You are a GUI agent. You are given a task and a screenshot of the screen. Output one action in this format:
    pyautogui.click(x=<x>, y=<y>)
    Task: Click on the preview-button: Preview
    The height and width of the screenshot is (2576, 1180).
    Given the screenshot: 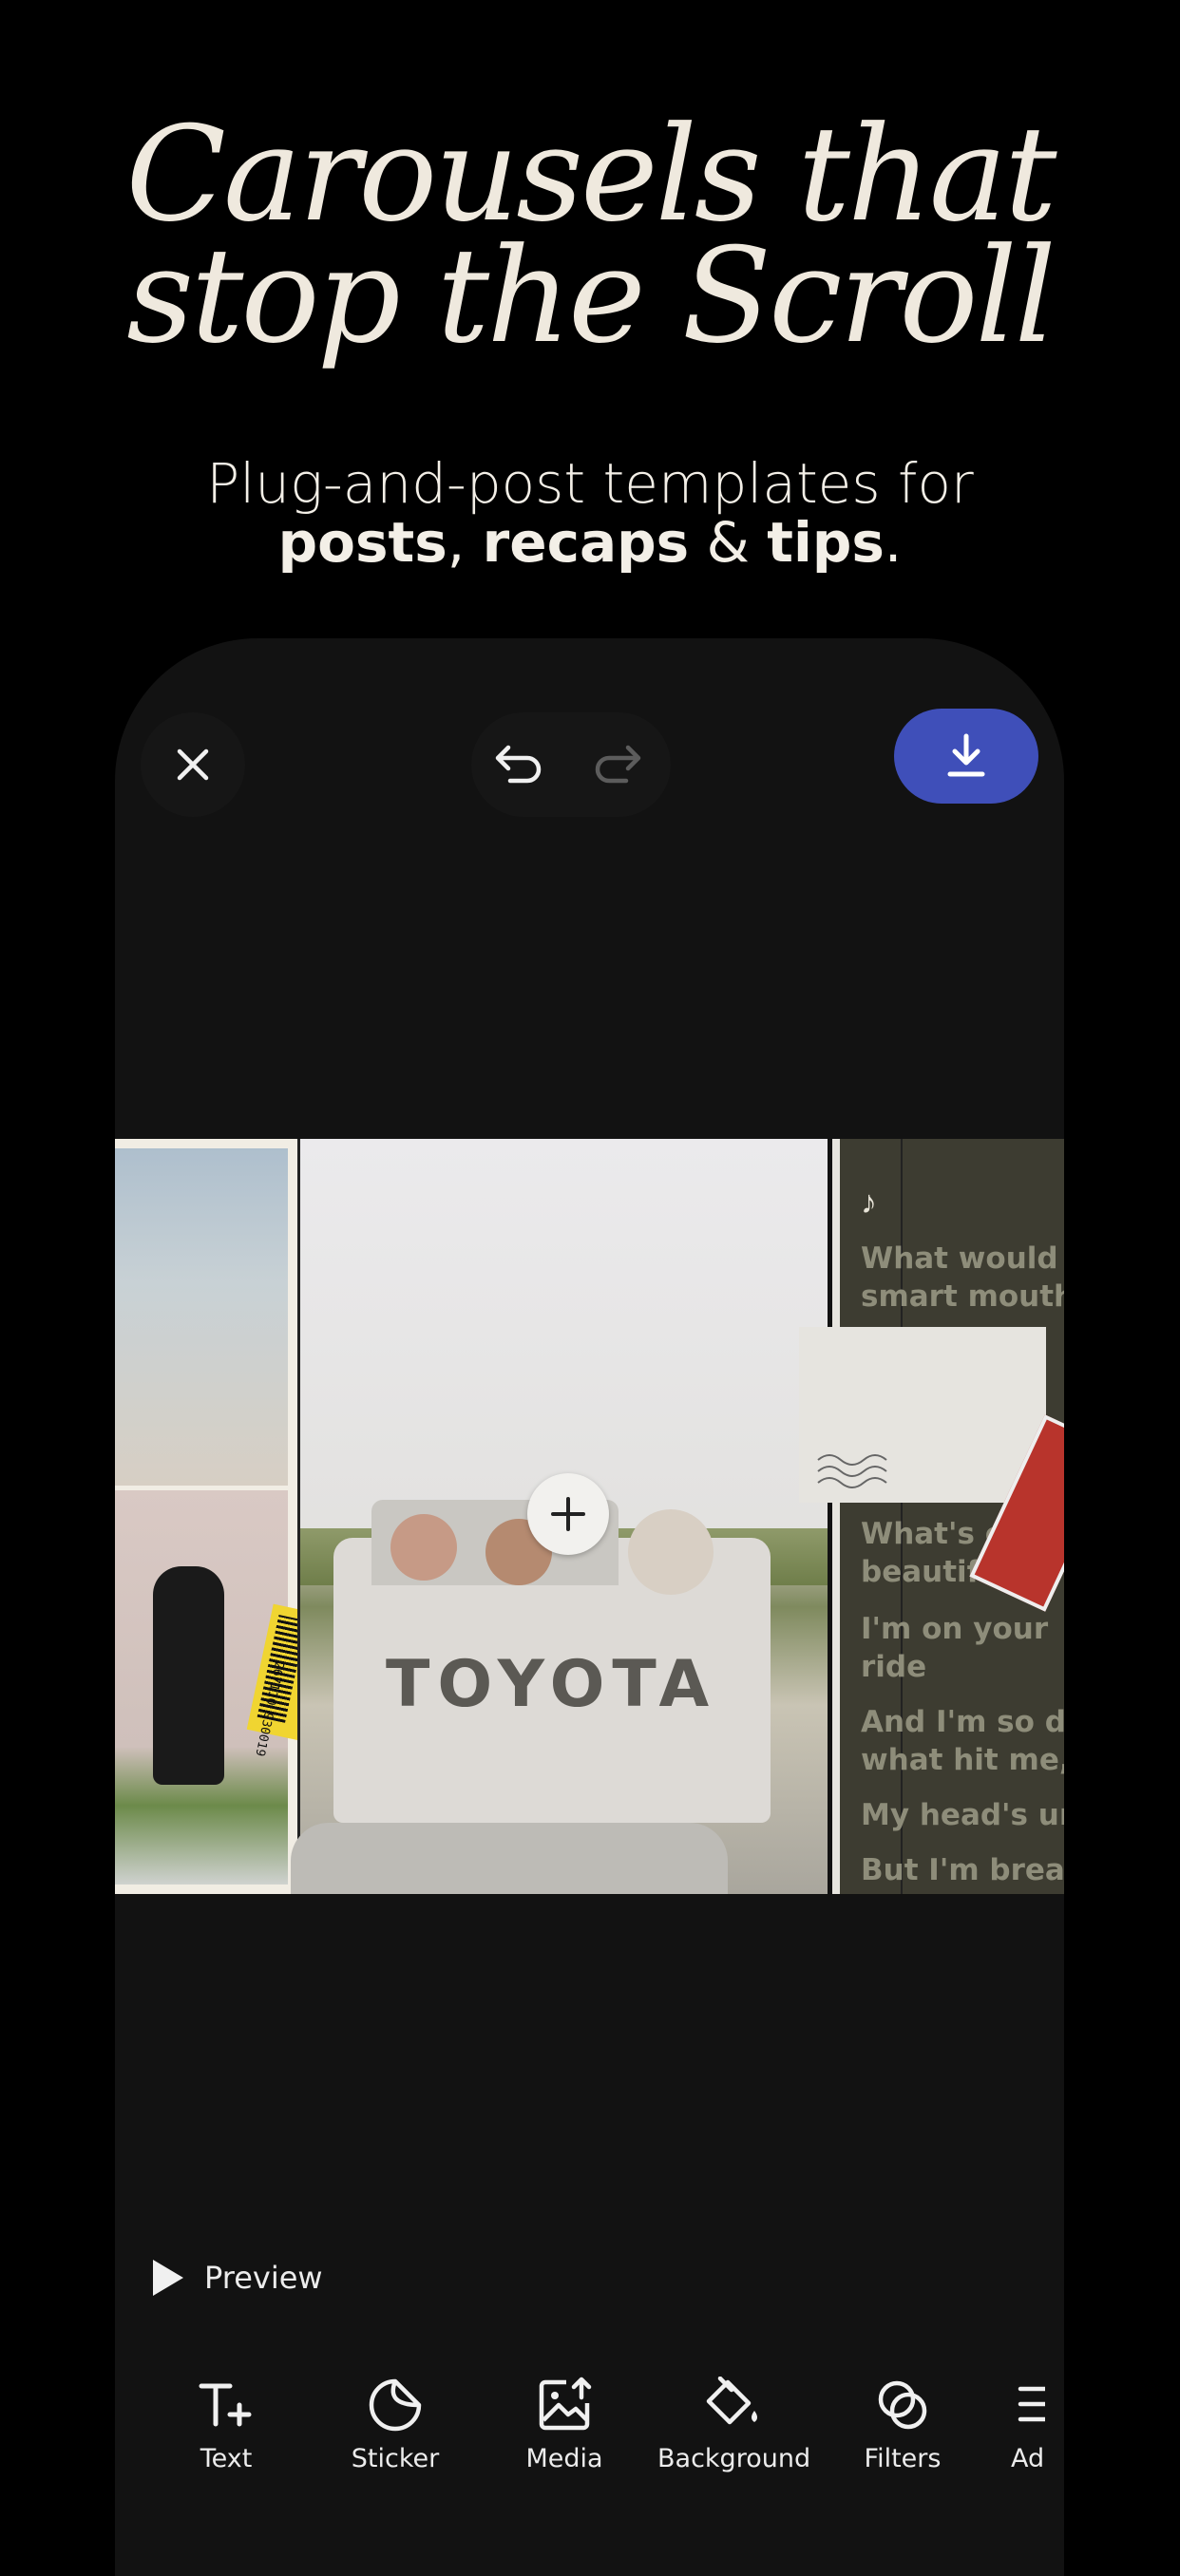 What is the action you would take?
    pyautogui.click(x=237, y=2278)
    